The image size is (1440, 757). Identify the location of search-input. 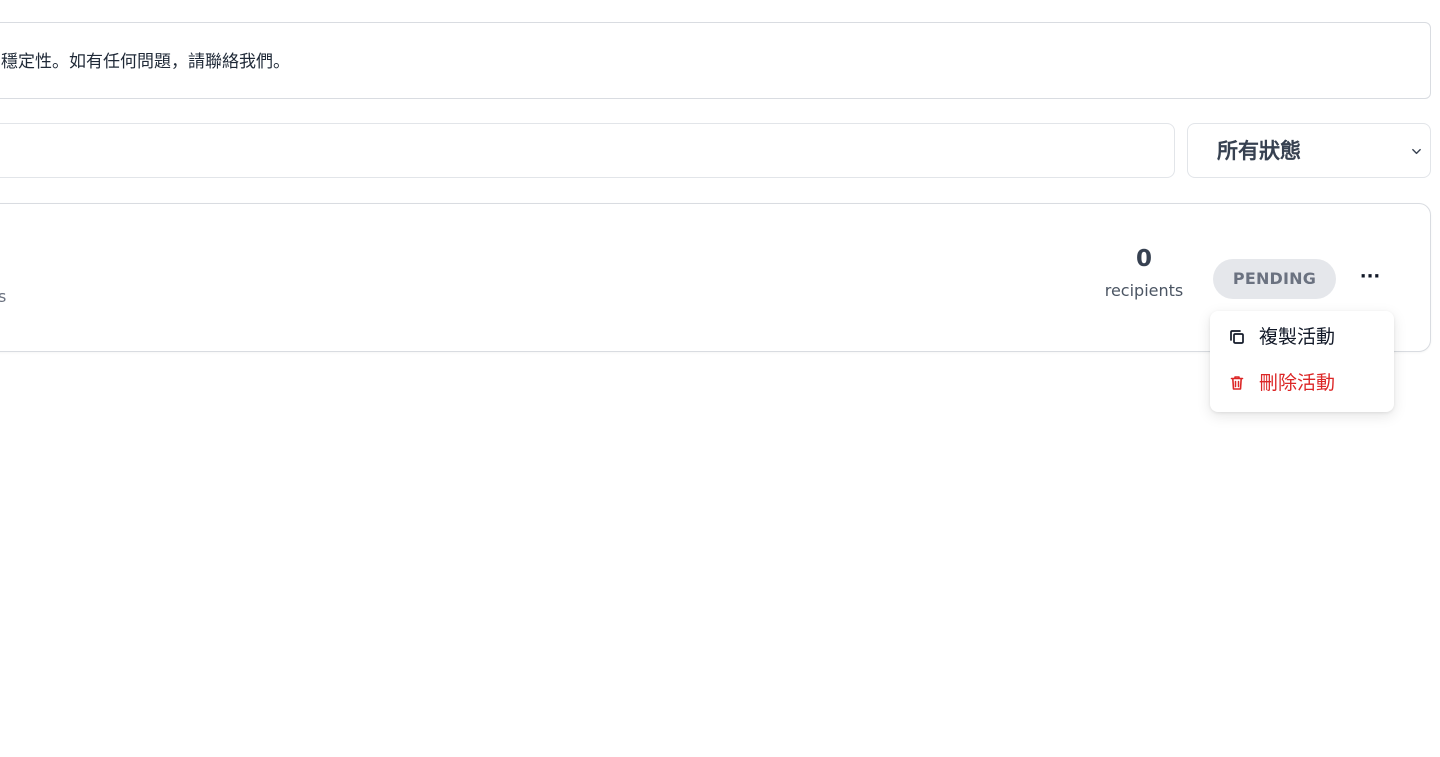
(587, 150).